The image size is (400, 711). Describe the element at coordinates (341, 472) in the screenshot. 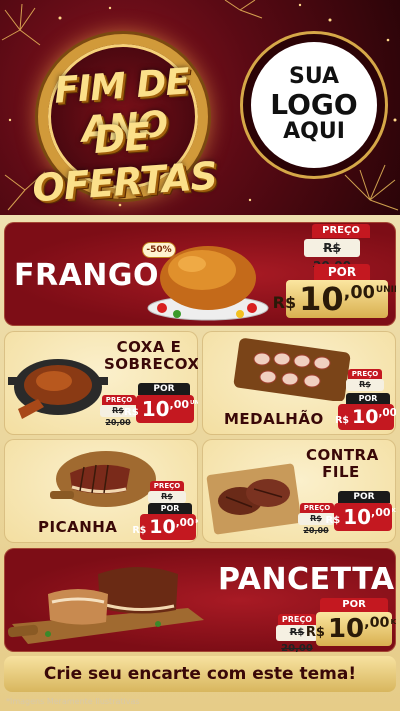

I see `product-name-line-2: FILE` at that location.